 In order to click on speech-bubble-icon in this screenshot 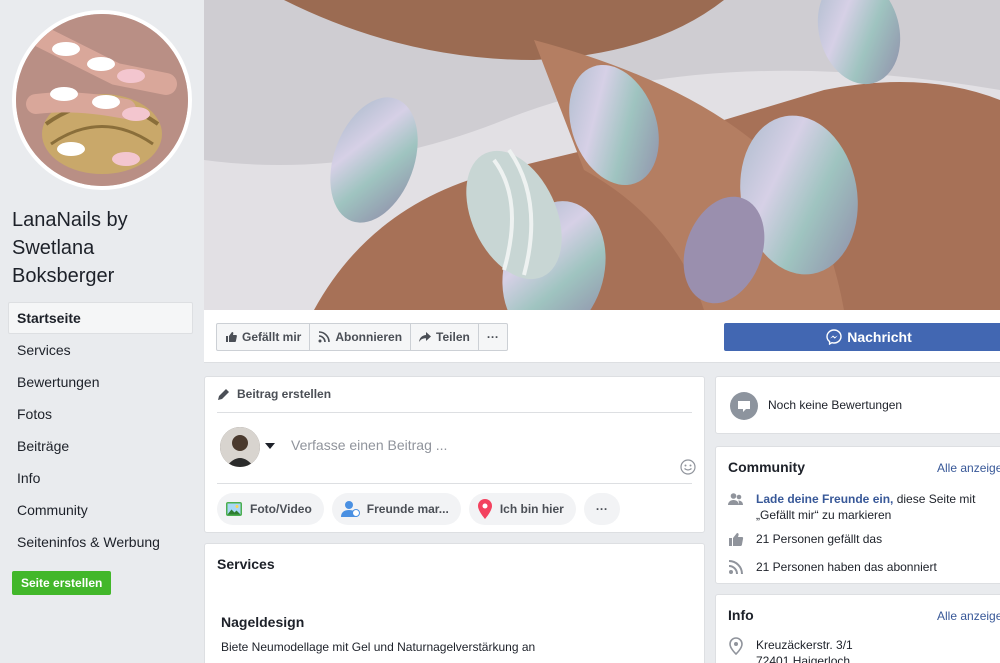, I will do `click(744, 406)`.